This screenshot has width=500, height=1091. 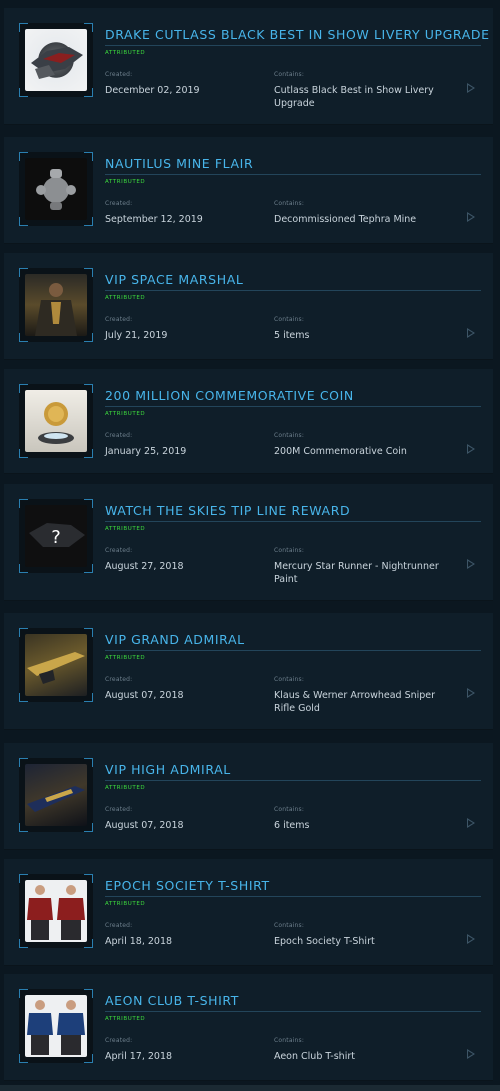 What do you see at coordinates (295, 395) in the screenshot?
I see `item-title: 200 MILLION COMMEMORATIVE COIN` at bounding box center [295, 395].